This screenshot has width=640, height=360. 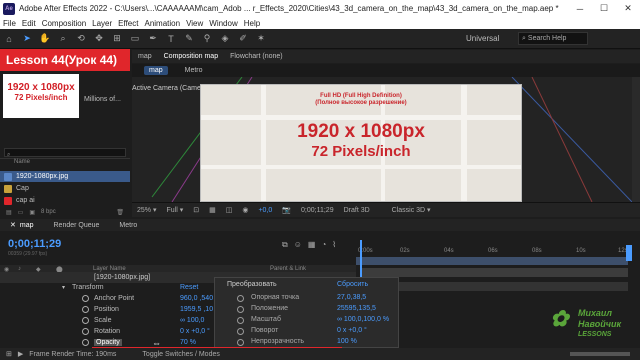 I want to click on menu-view: View, so click(x=194, y=23).